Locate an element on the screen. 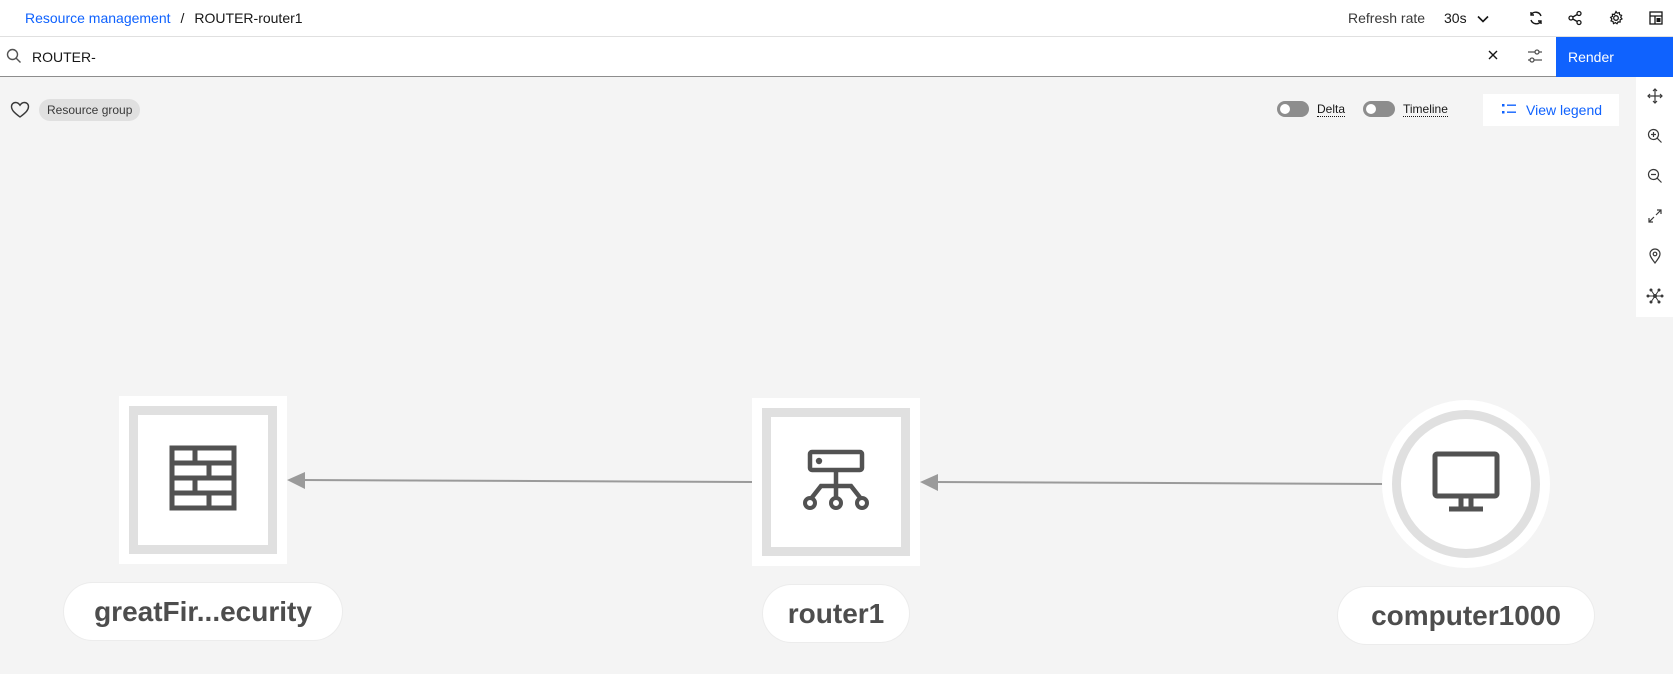 This screenshot has height=674, width=1673. firewall-icon is located at coordinates (203, 480).